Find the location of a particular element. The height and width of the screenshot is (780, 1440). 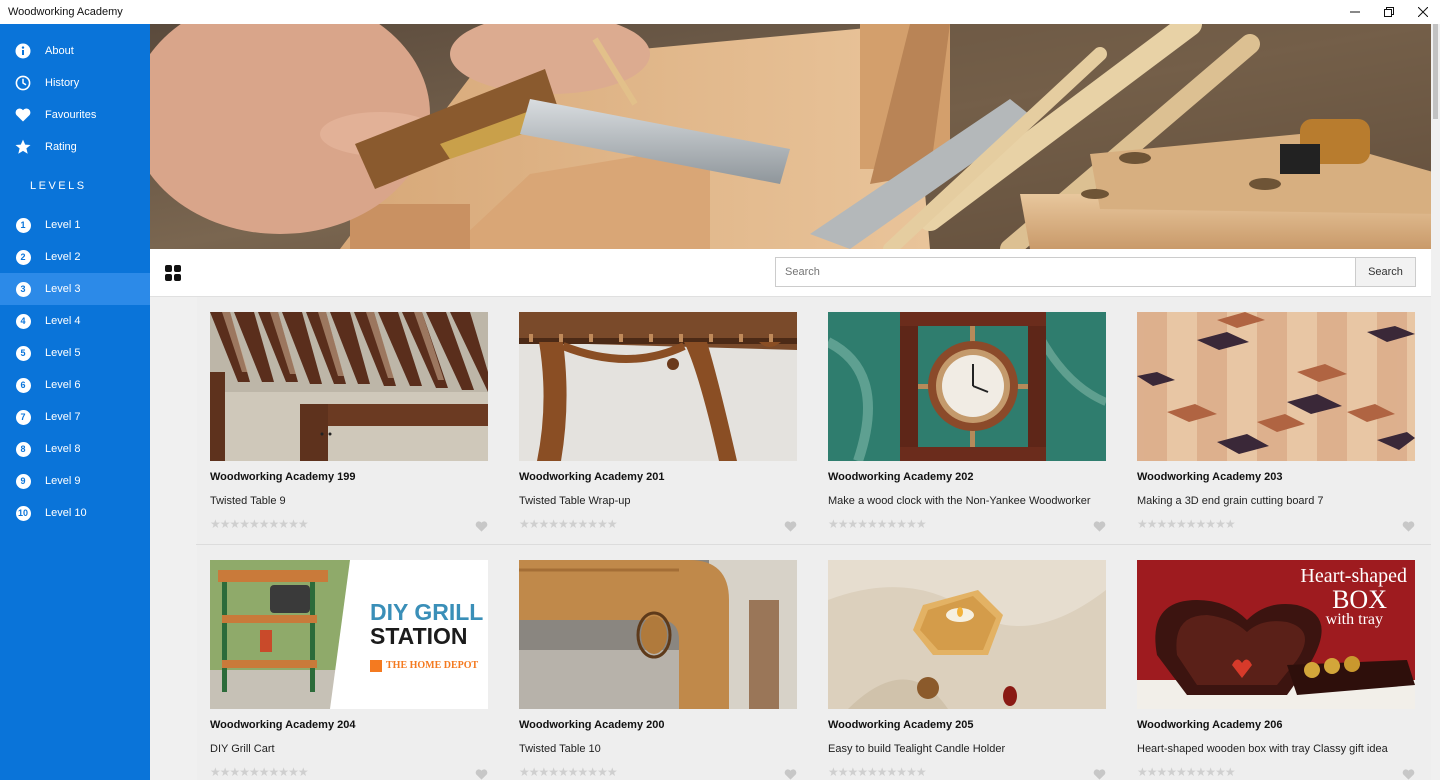

sidebar-item-favourites: Favourites is located at coordinates (75, 115).